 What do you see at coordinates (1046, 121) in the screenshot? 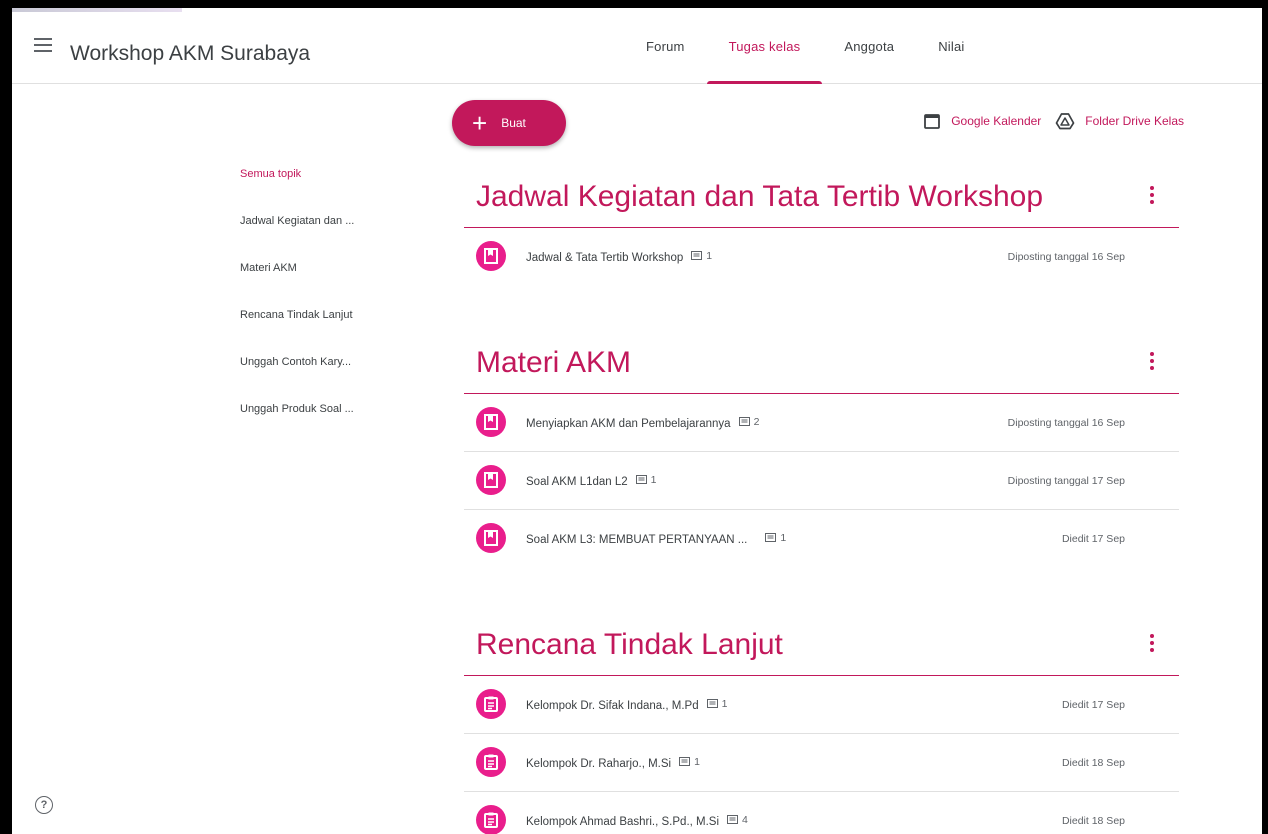
I see `class-links: Google Kalender Folder Drive Kelas` at bounding box center [1046, 121].